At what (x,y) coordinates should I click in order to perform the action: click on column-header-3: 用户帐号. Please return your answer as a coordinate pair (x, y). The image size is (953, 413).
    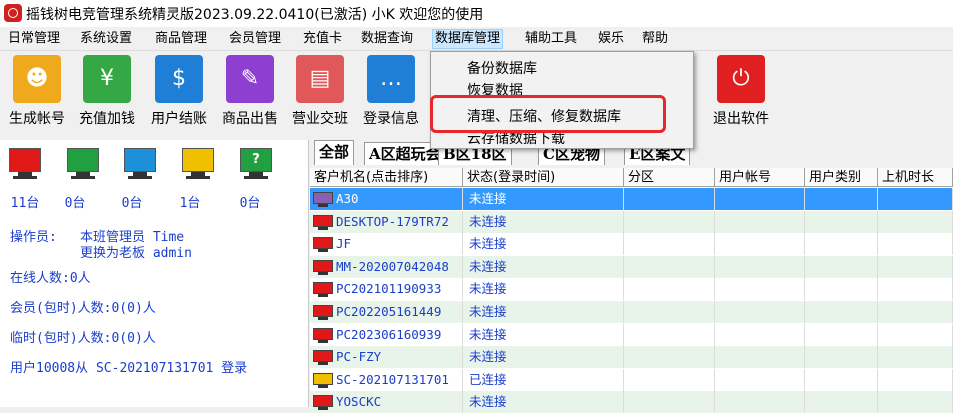
    Looking at the image, I should click on (760, 177).